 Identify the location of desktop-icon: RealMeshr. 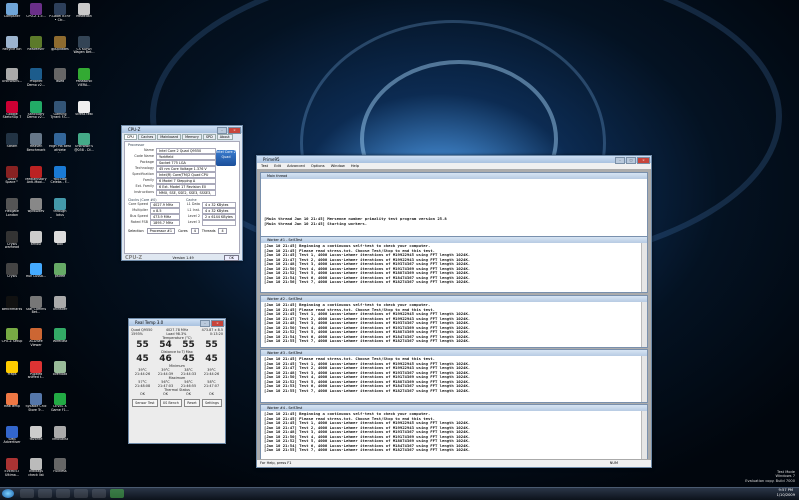
(36, 45).